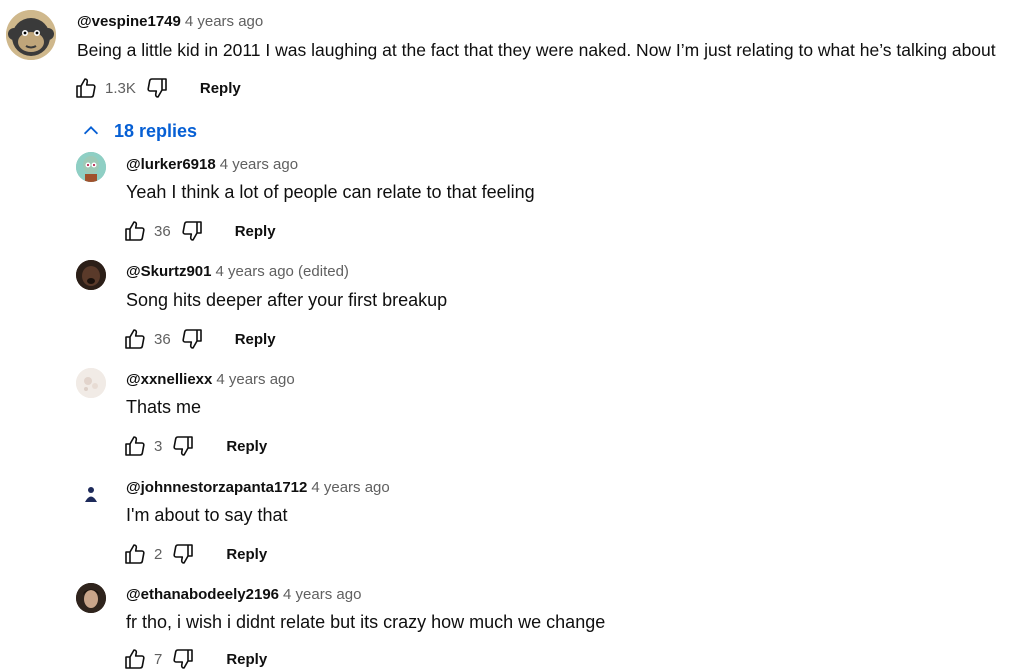 This screenshot has width=1012, height=672. I want to click on replies-toggle: 18 replies, so click(138, 131).